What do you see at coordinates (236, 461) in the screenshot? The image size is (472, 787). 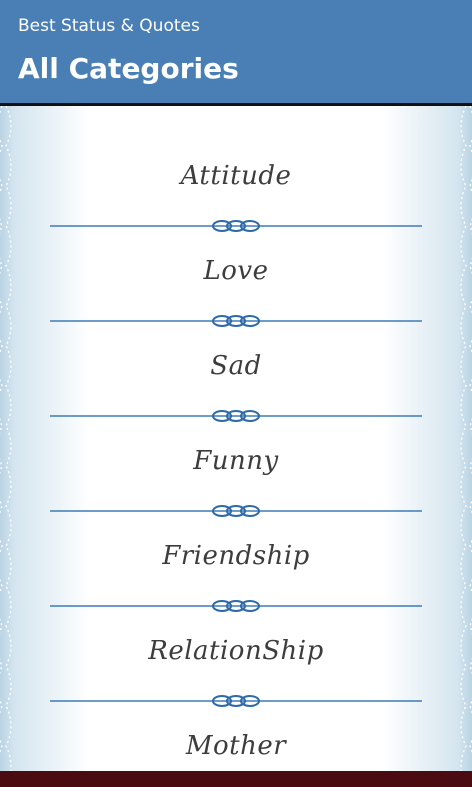 I see `category-label: Funny` at bounding box center [236, 461].